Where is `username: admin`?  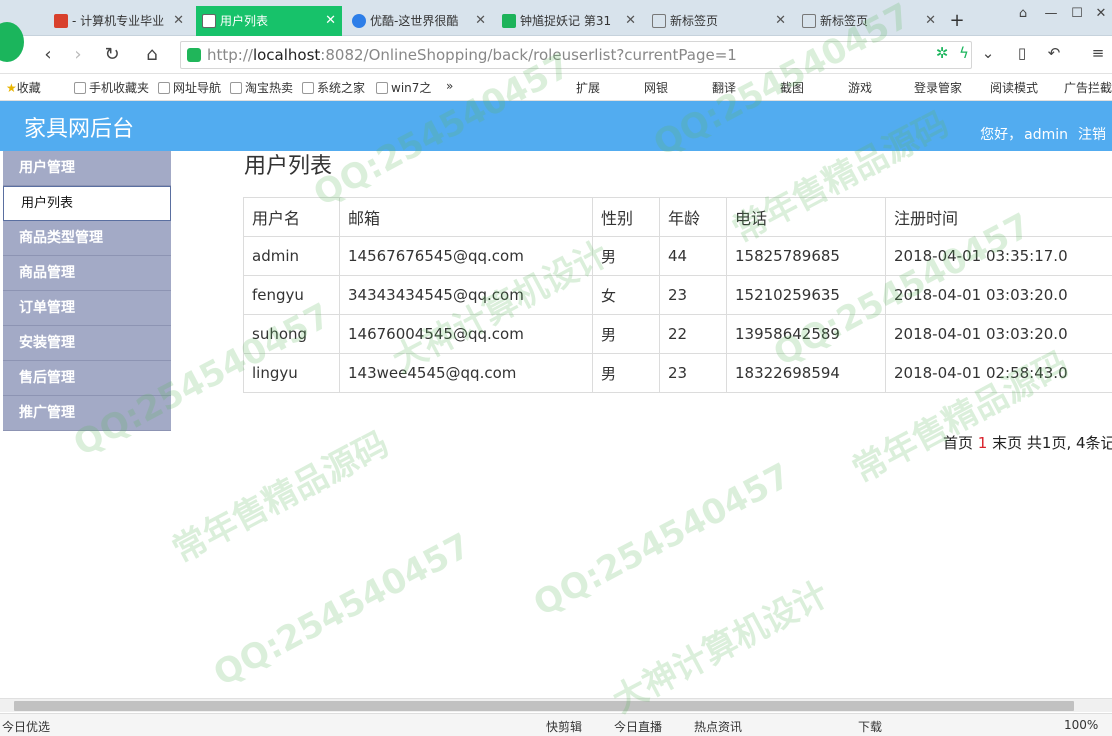 username: admin is located at coordinates (1046, 135).